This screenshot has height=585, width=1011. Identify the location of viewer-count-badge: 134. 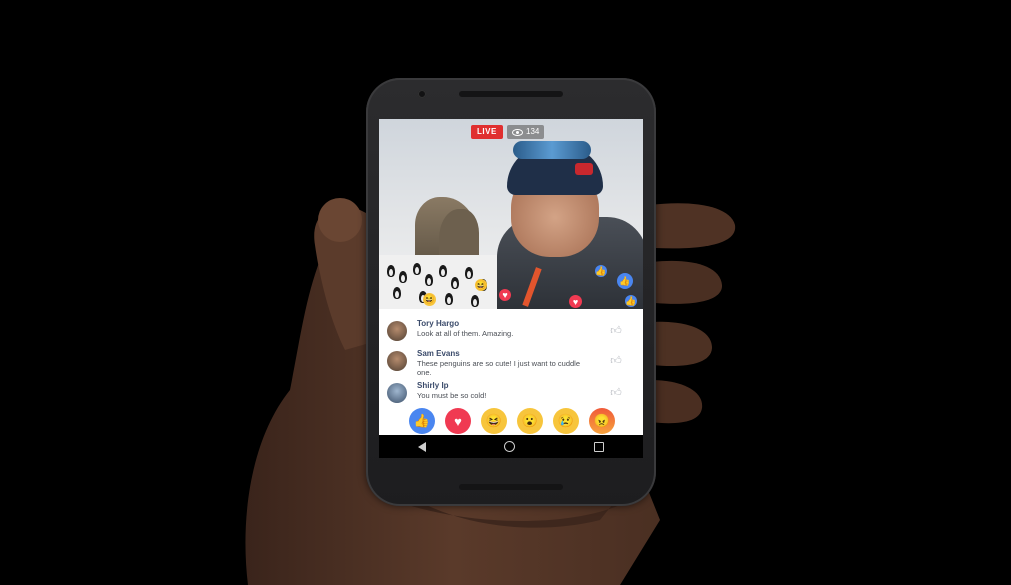
(526, 132).